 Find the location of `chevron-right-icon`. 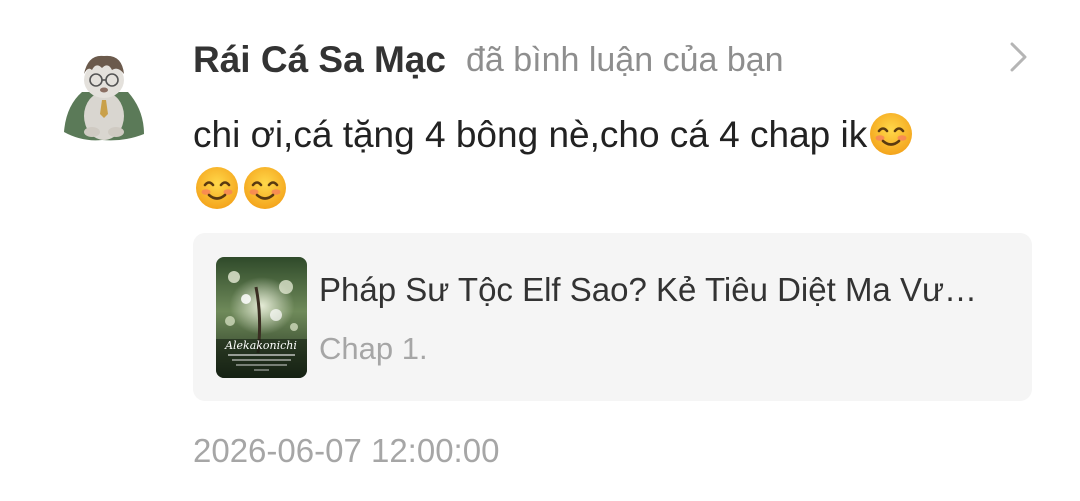

chevron-right-icon is located at coordinates (1019, 57).